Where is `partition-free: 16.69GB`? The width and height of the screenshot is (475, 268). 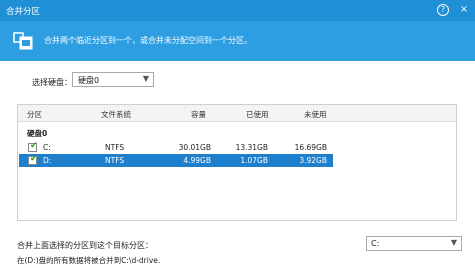
partition-free: 16.69GB is located at coordinates (310, 147).